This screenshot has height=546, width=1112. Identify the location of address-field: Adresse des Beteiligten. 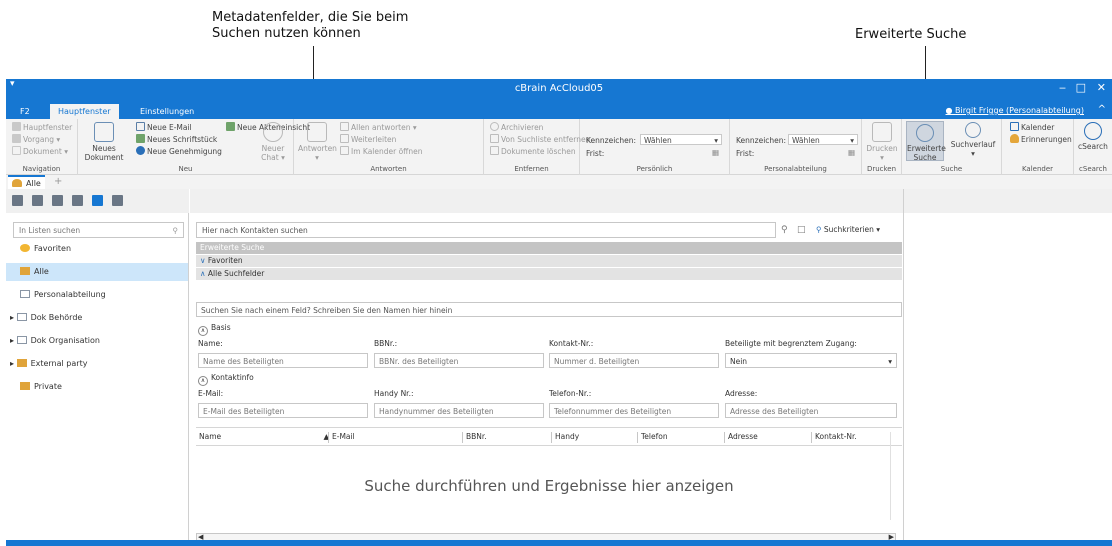
(811, 410).